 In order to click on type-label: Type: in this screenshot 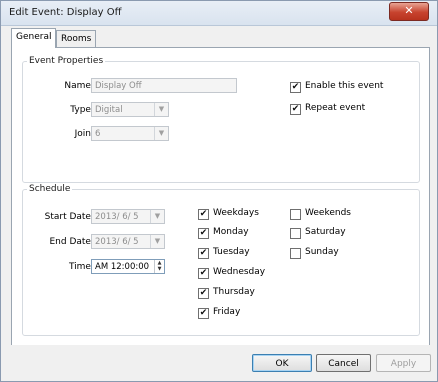, I will do `click(82, 110)`.